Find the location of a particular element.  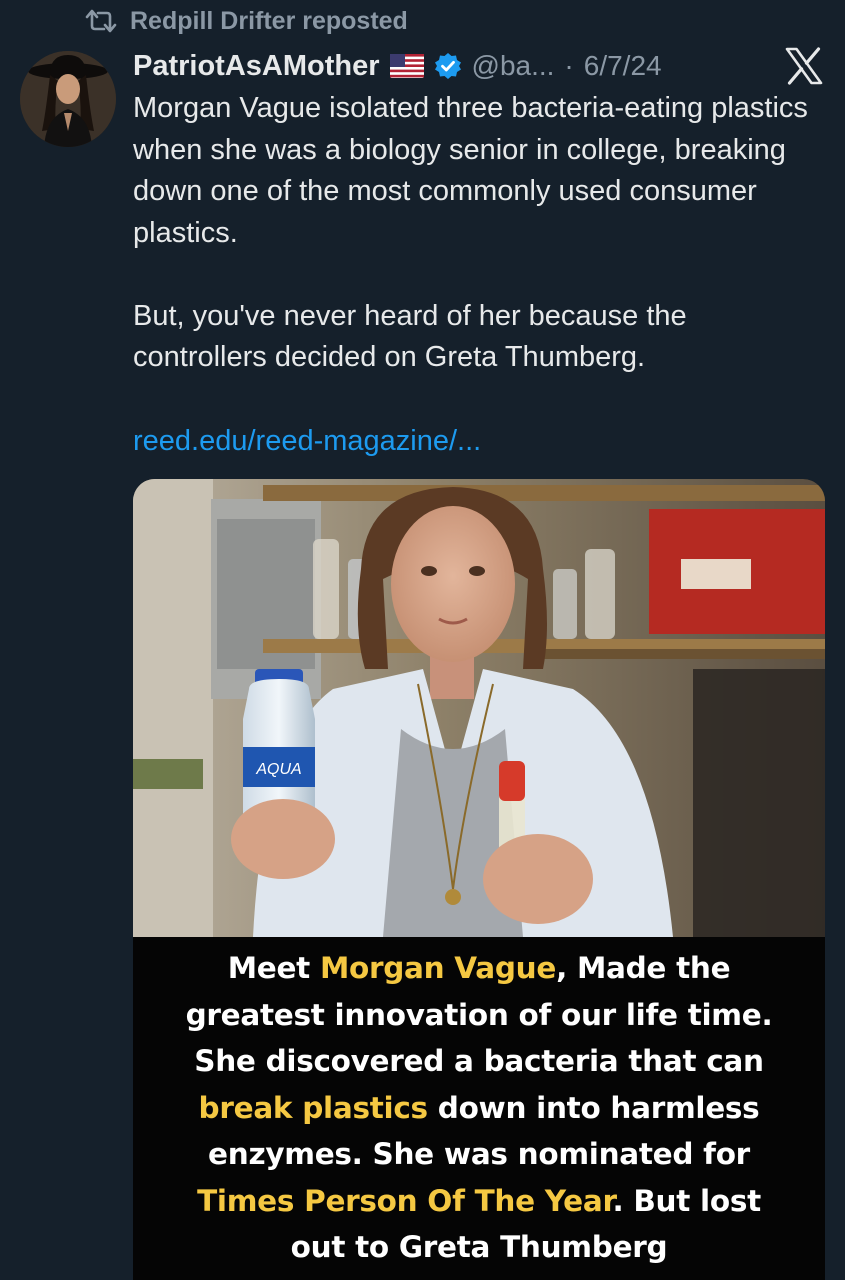

bottle-label: AQUA is located at coordinates (278, 769).